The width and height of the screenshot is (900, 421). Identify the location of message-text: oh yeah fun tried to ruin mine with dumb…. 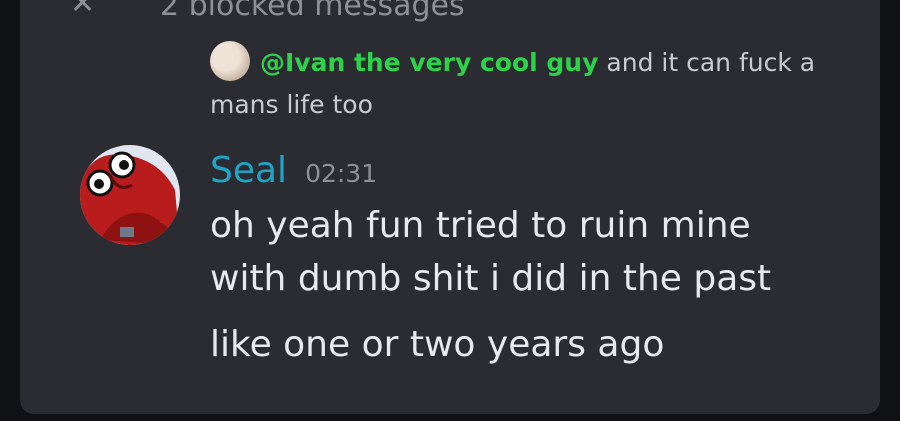
(491, 252).